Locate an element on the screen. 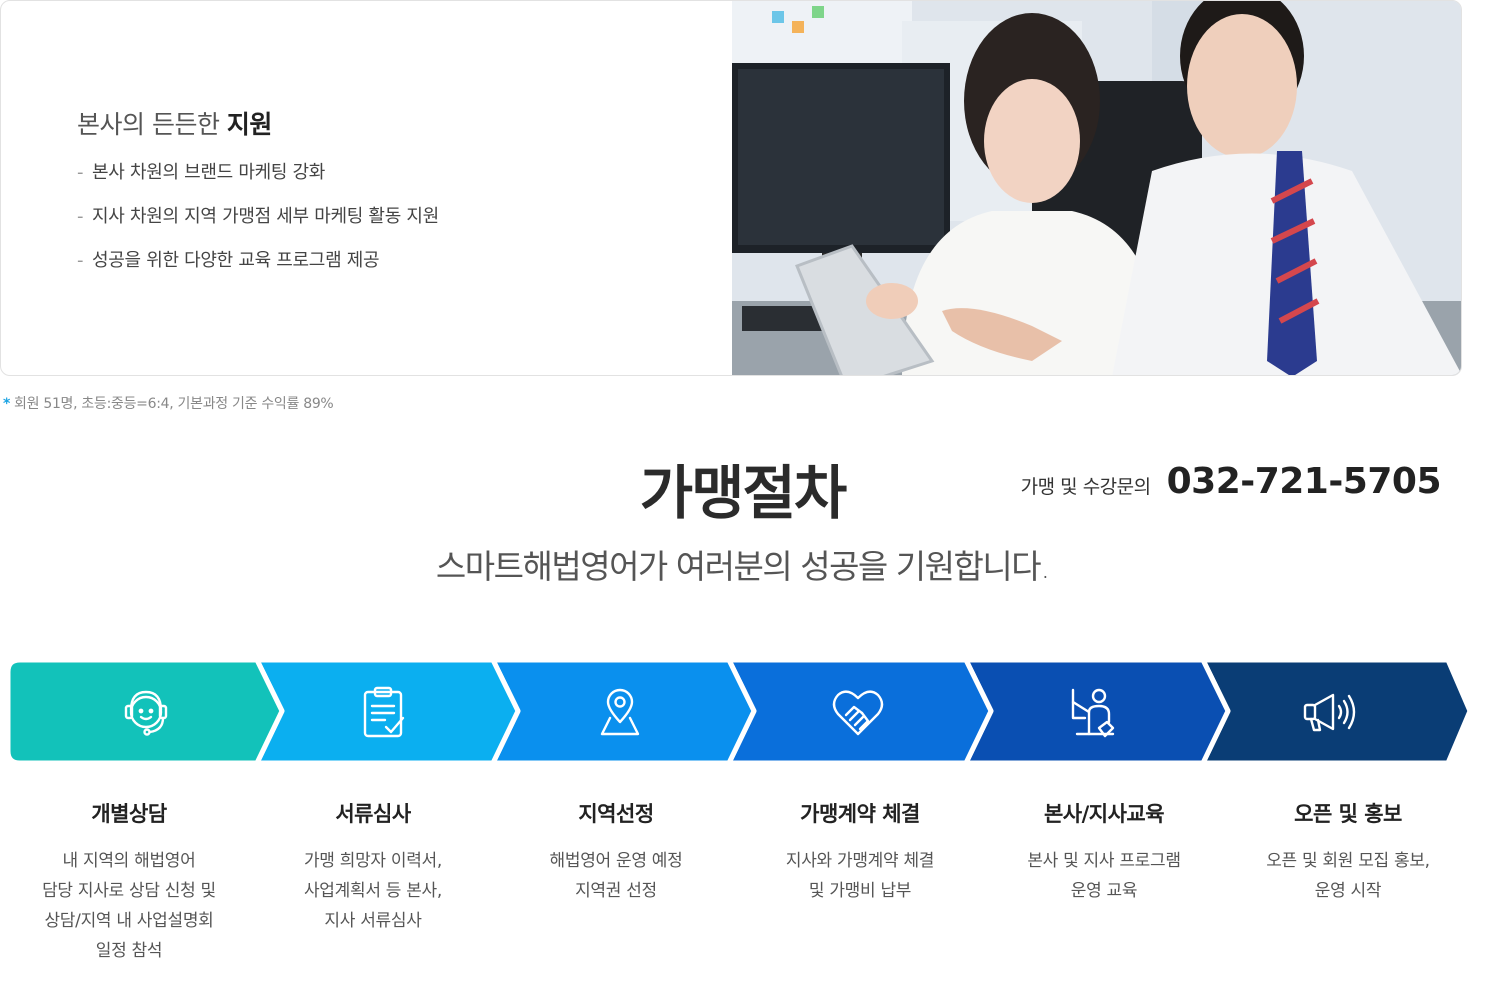 The width and height of the screenshot is (1485, 989). step-title: 가맹계약 체결 is located at coordinates (860, 814).